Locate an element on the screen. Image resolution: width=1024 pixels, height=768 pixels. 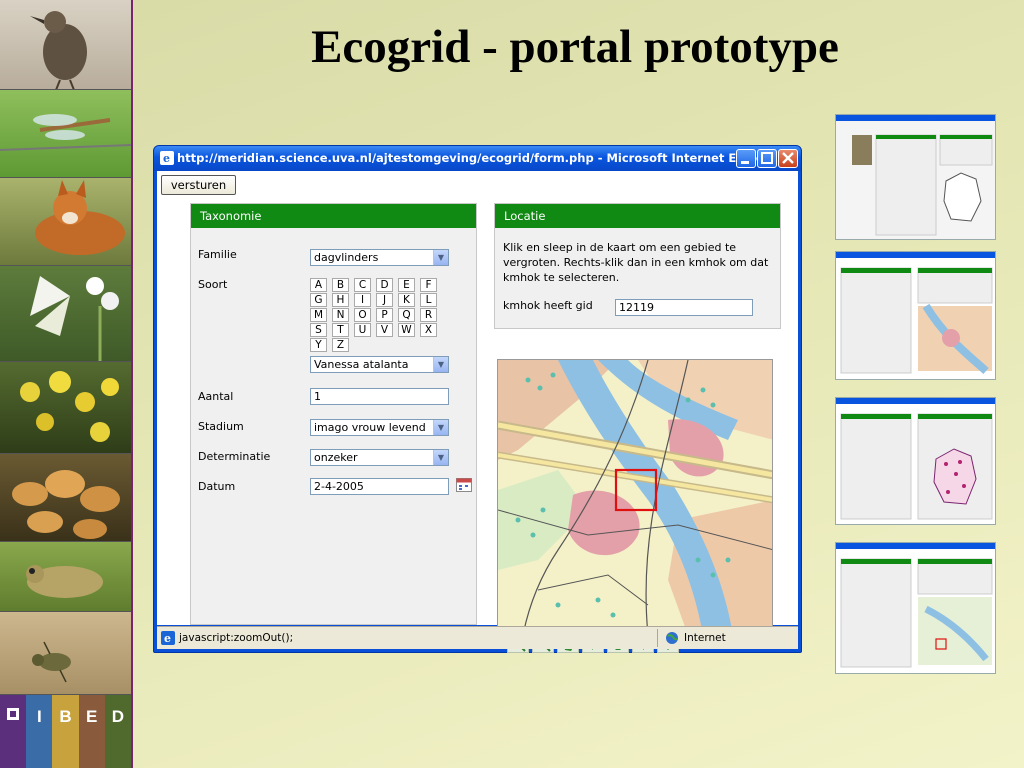
brand-letter-e: E is located at coordinates (91, 731).